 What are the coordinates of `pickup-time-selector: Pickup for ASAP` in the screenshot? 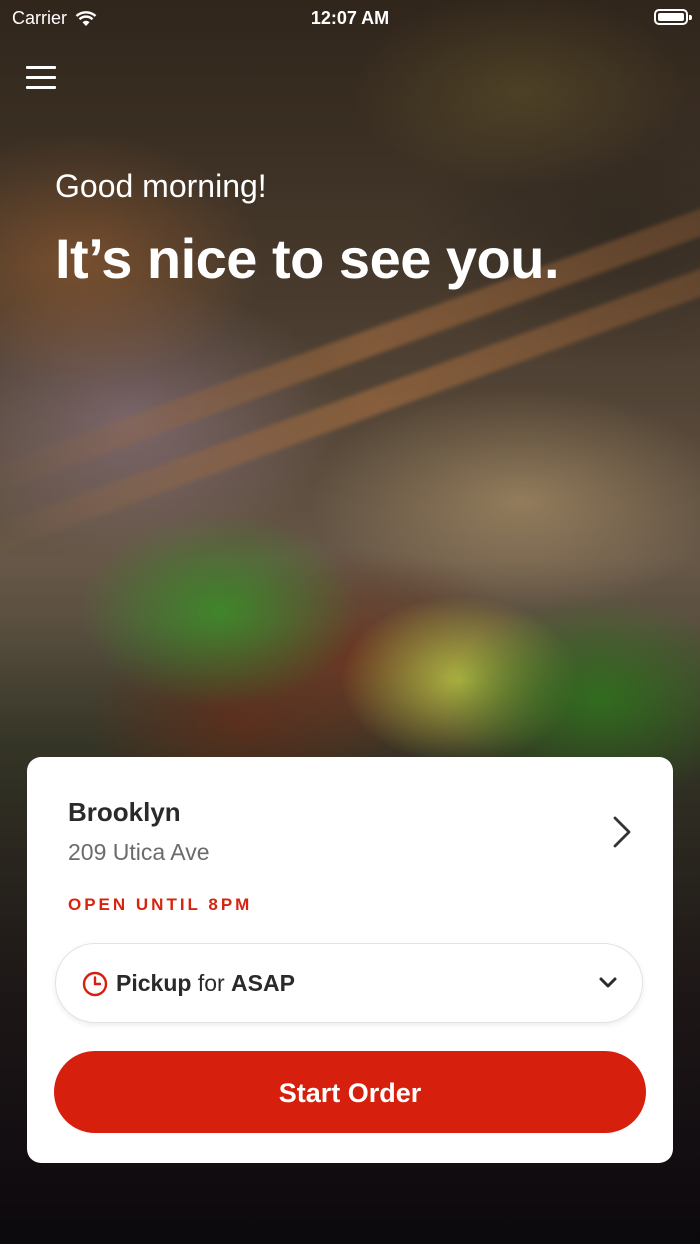 It's located at (349, 983).